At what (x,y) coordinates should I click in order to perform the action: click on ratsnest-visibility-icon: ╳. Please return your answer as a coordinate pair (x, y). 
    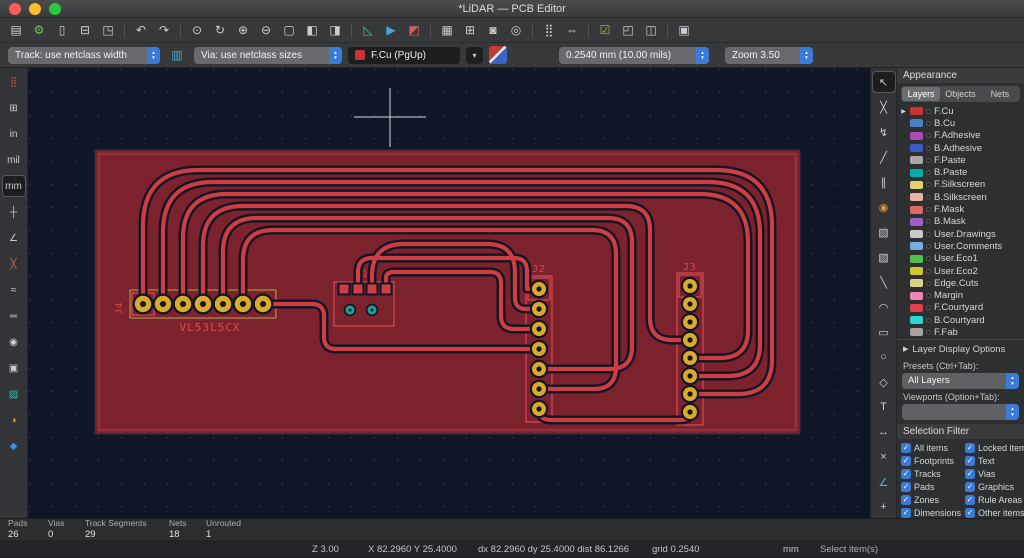
    Looking at the image, I should click on (14, 264).